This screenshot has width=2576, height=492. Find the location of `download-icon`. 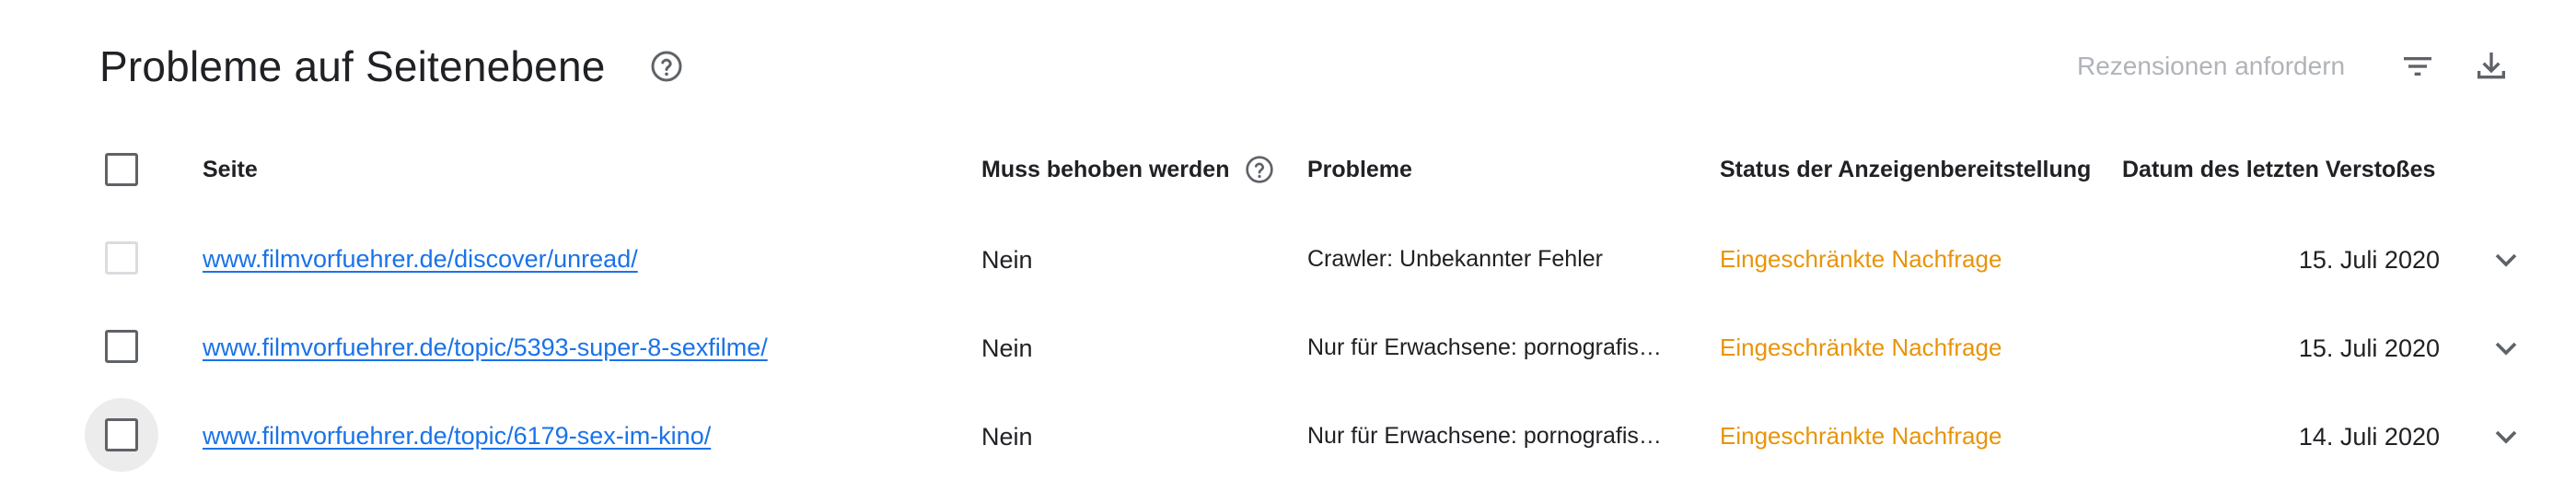

download-icon is located at coordinates (2491, 66).